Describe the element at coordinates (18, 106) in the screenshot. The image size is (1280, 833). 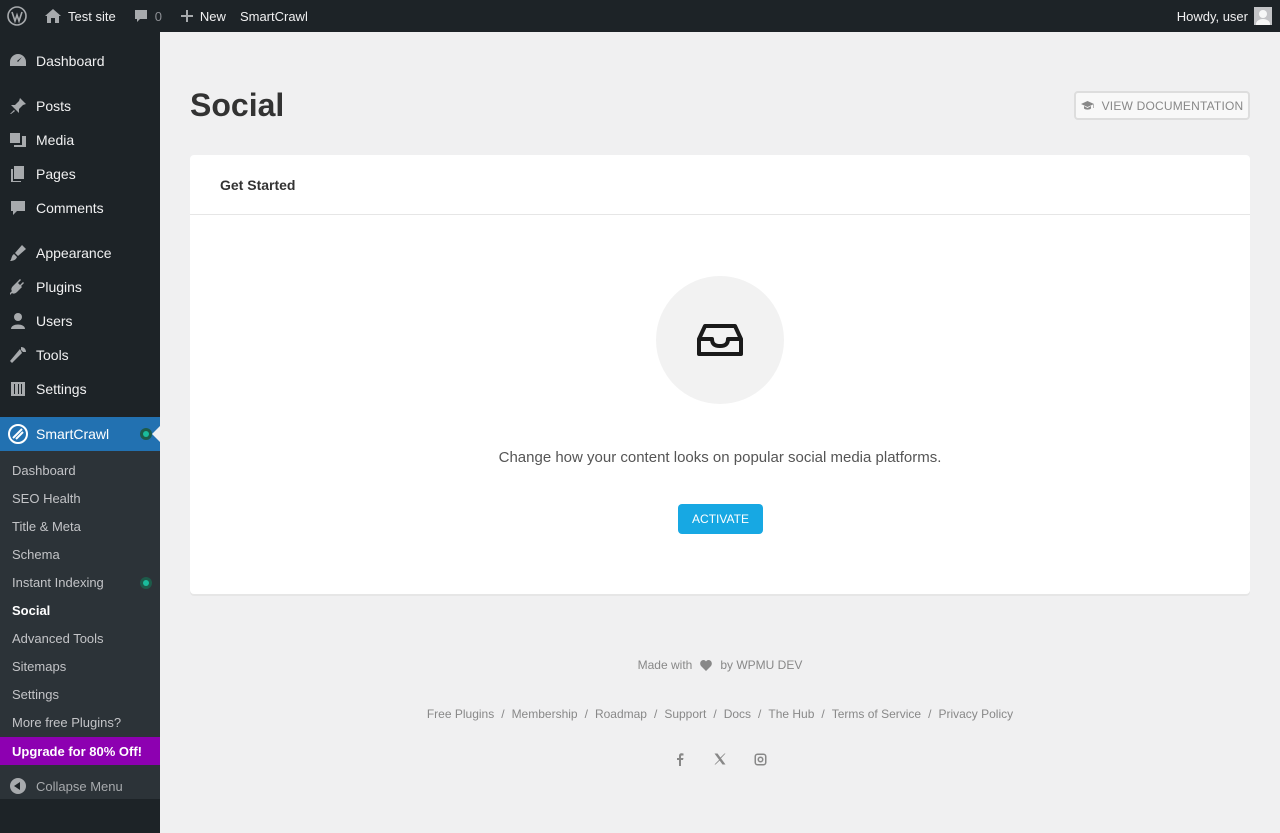
I see `pin-icon` at that location.